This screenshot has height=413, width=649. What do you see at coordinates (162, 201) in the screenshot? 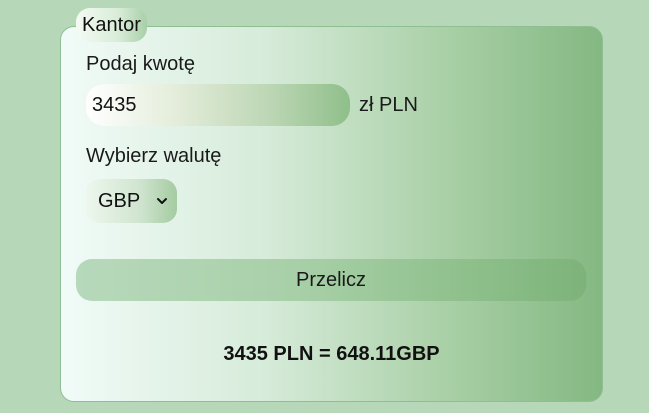
I see `chevron-down-icon` at bounding box center [162, 201].